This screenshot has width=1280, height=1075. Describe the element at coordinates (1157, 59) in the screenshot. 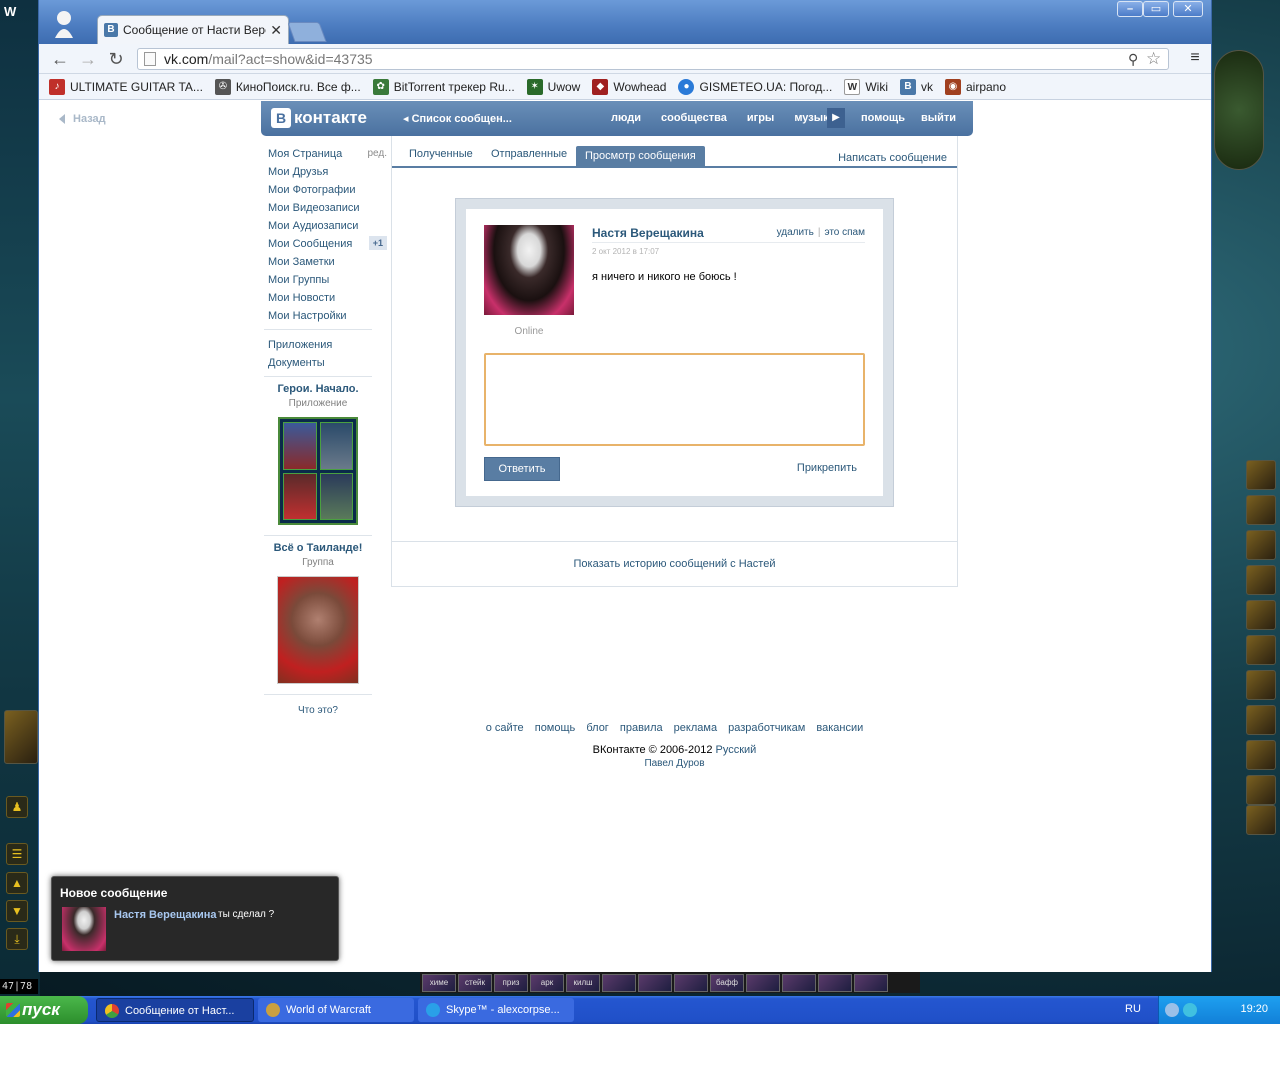

I see `bookmark-star-icon: ☆` at that location.